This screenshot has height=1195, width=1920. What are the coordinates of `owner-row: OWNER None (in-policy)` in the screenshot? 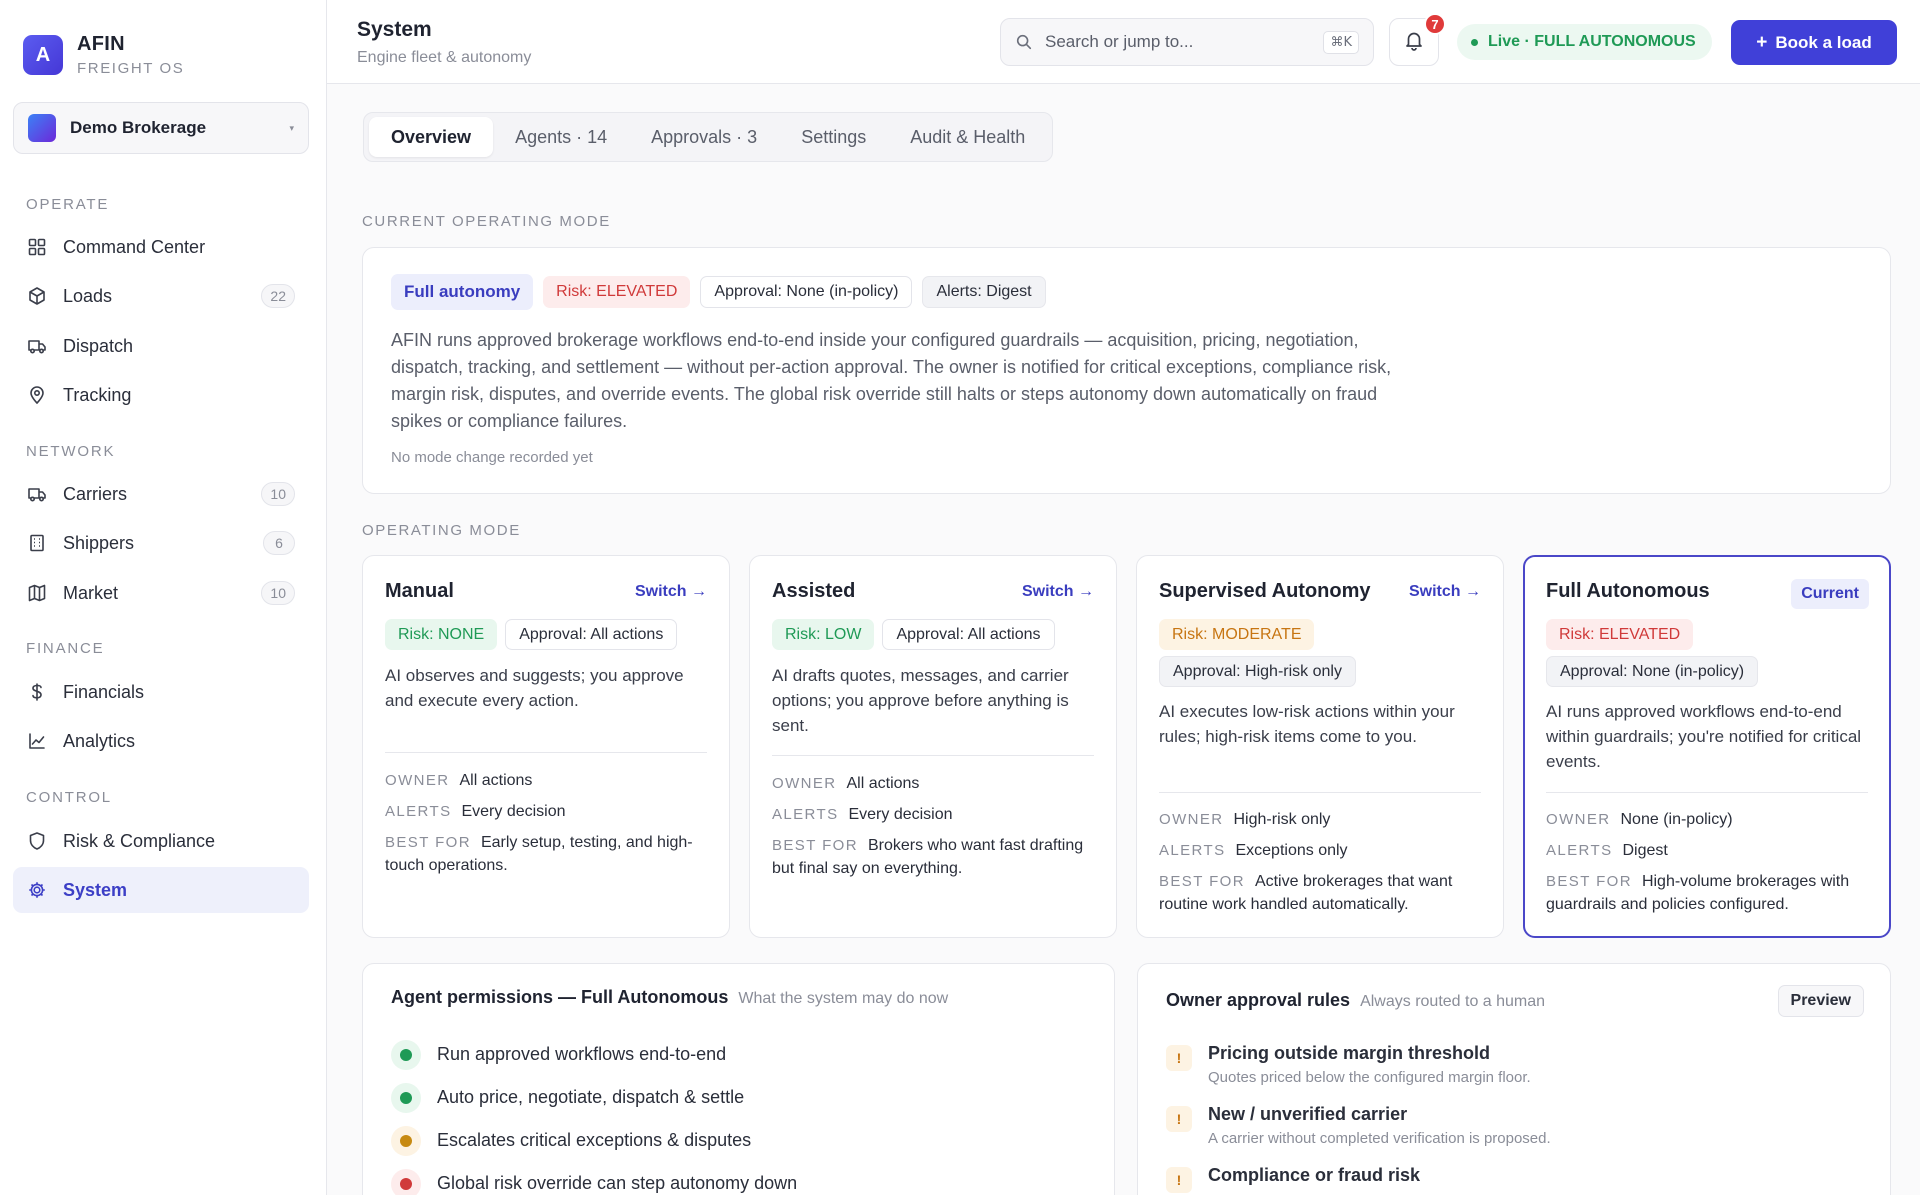 It's located at (1639, 819).